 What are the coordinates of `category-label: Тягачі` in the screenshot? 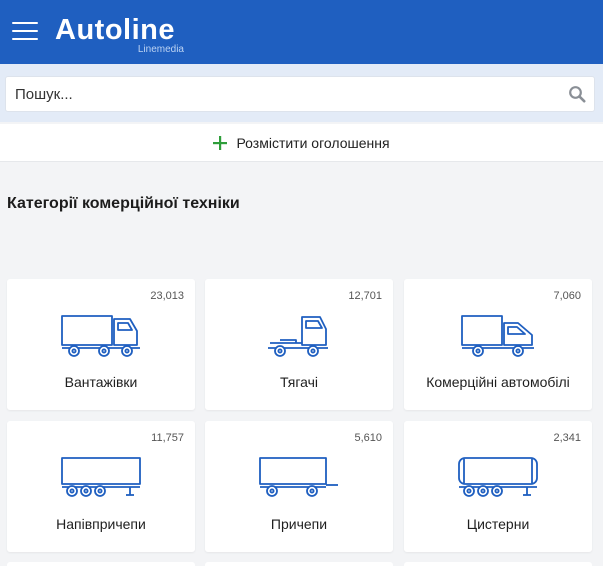 It's located at (299, 382).